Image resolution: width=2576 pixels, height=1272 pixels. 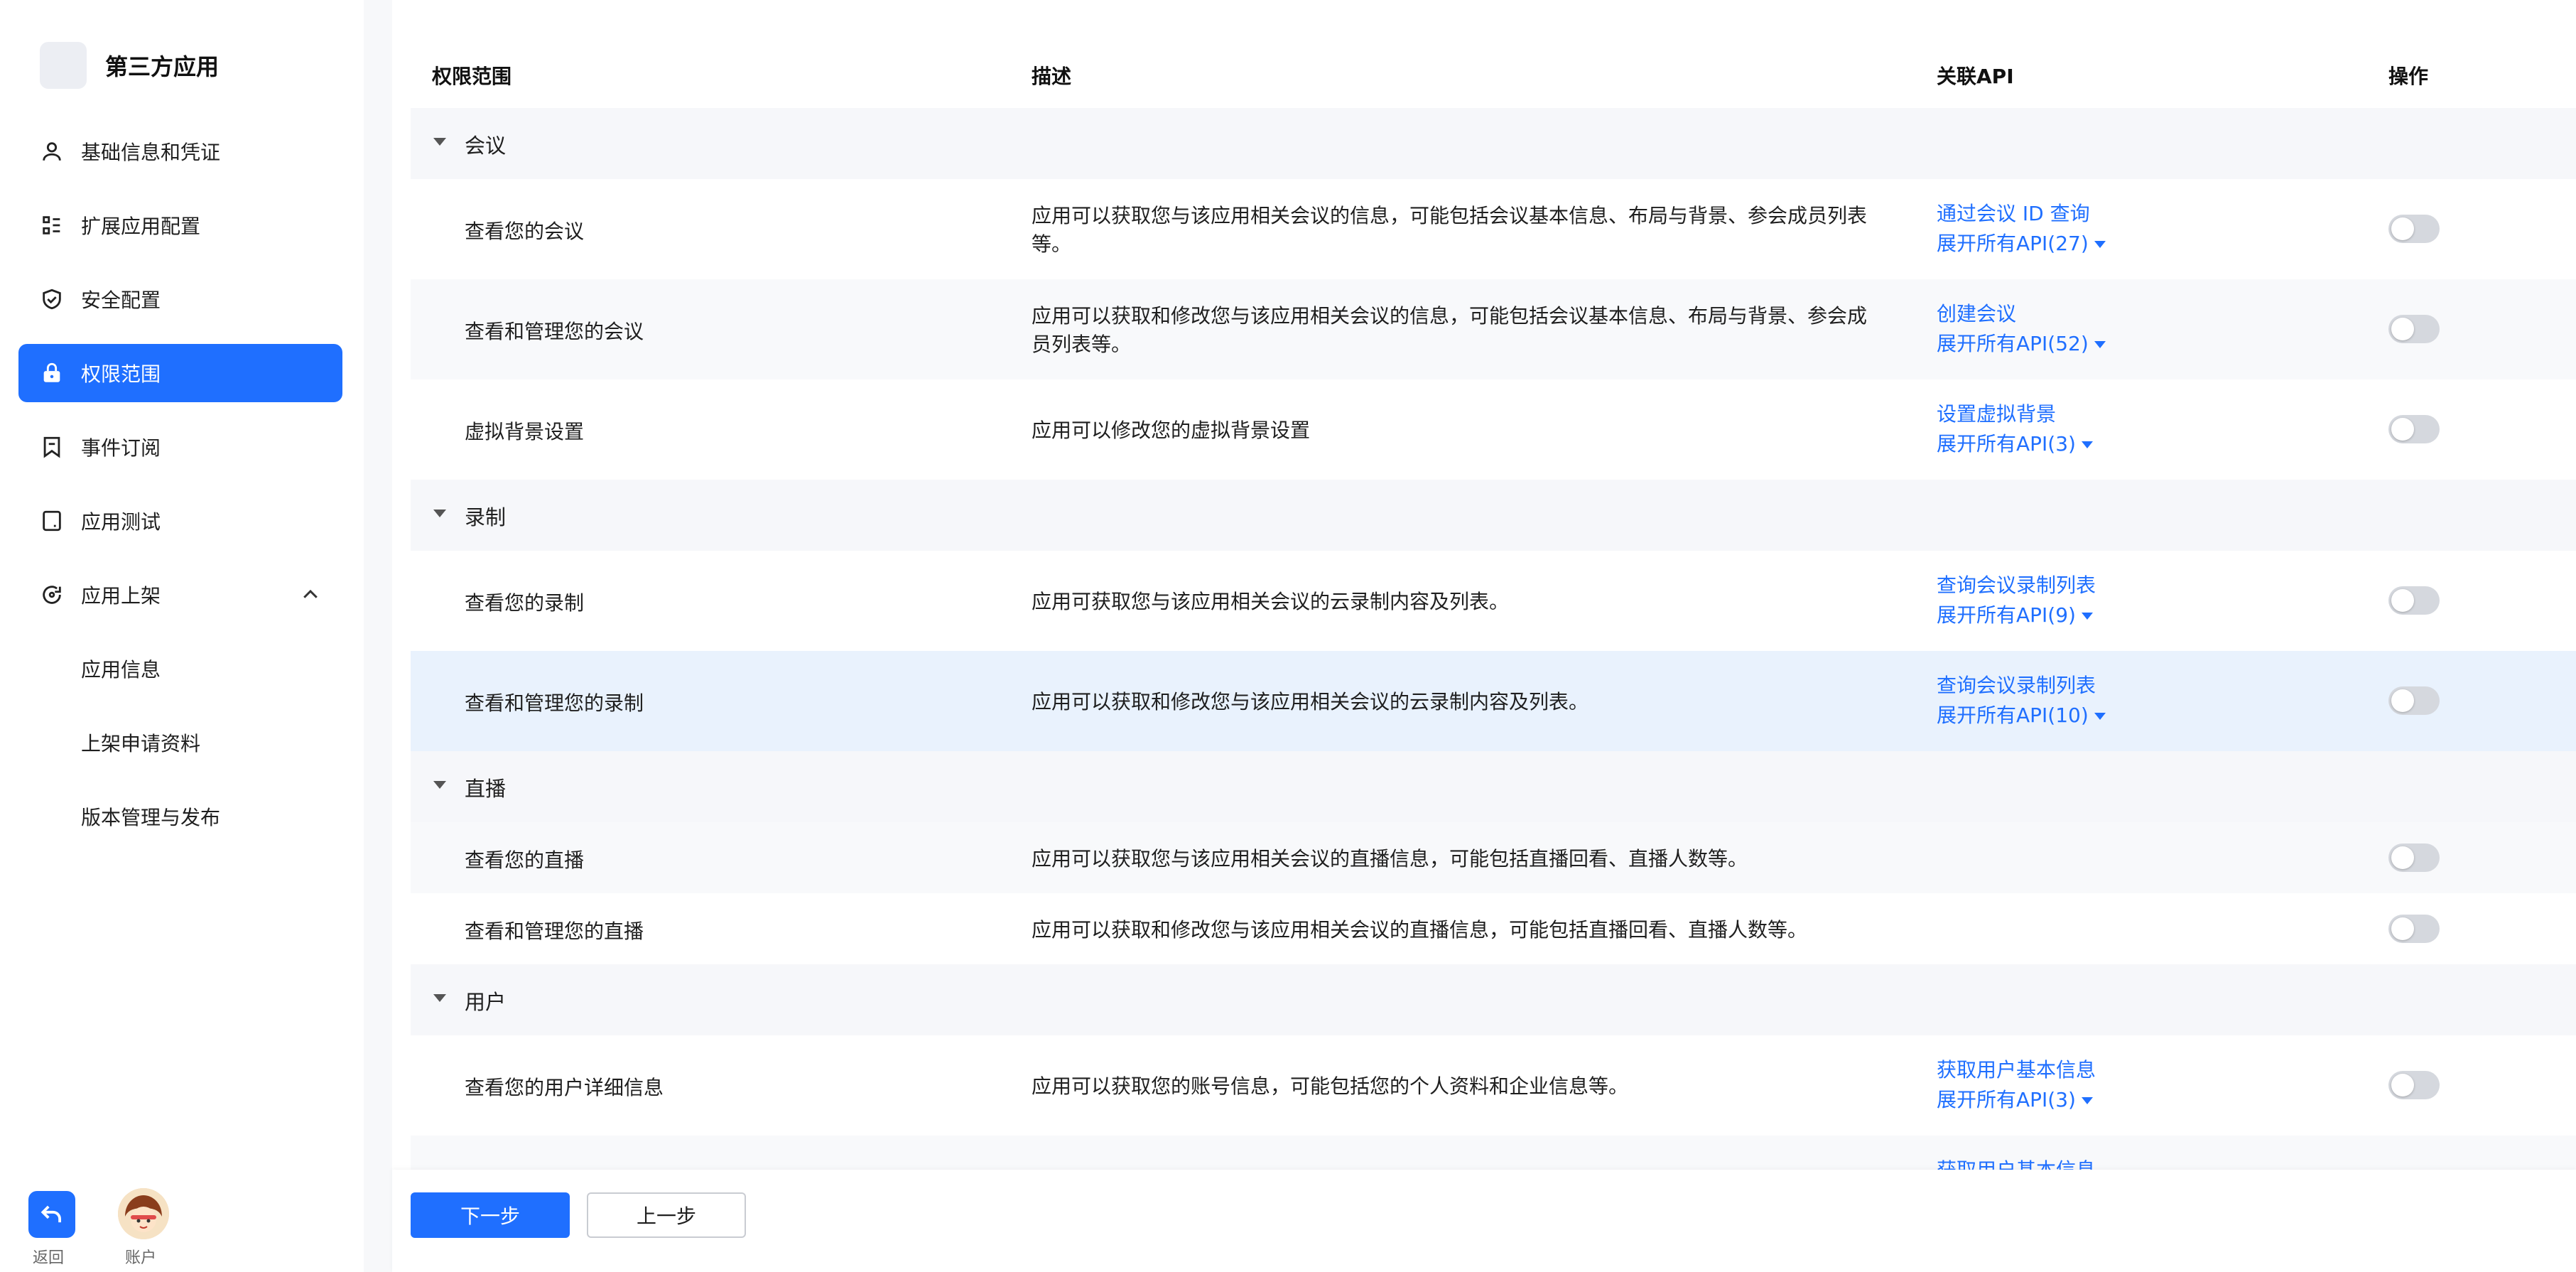 What do you see at coordinates (2013, 343) in the screenshot?
I see `expand-label: 展开所有API(52)` at bounding box center [2013, 343].